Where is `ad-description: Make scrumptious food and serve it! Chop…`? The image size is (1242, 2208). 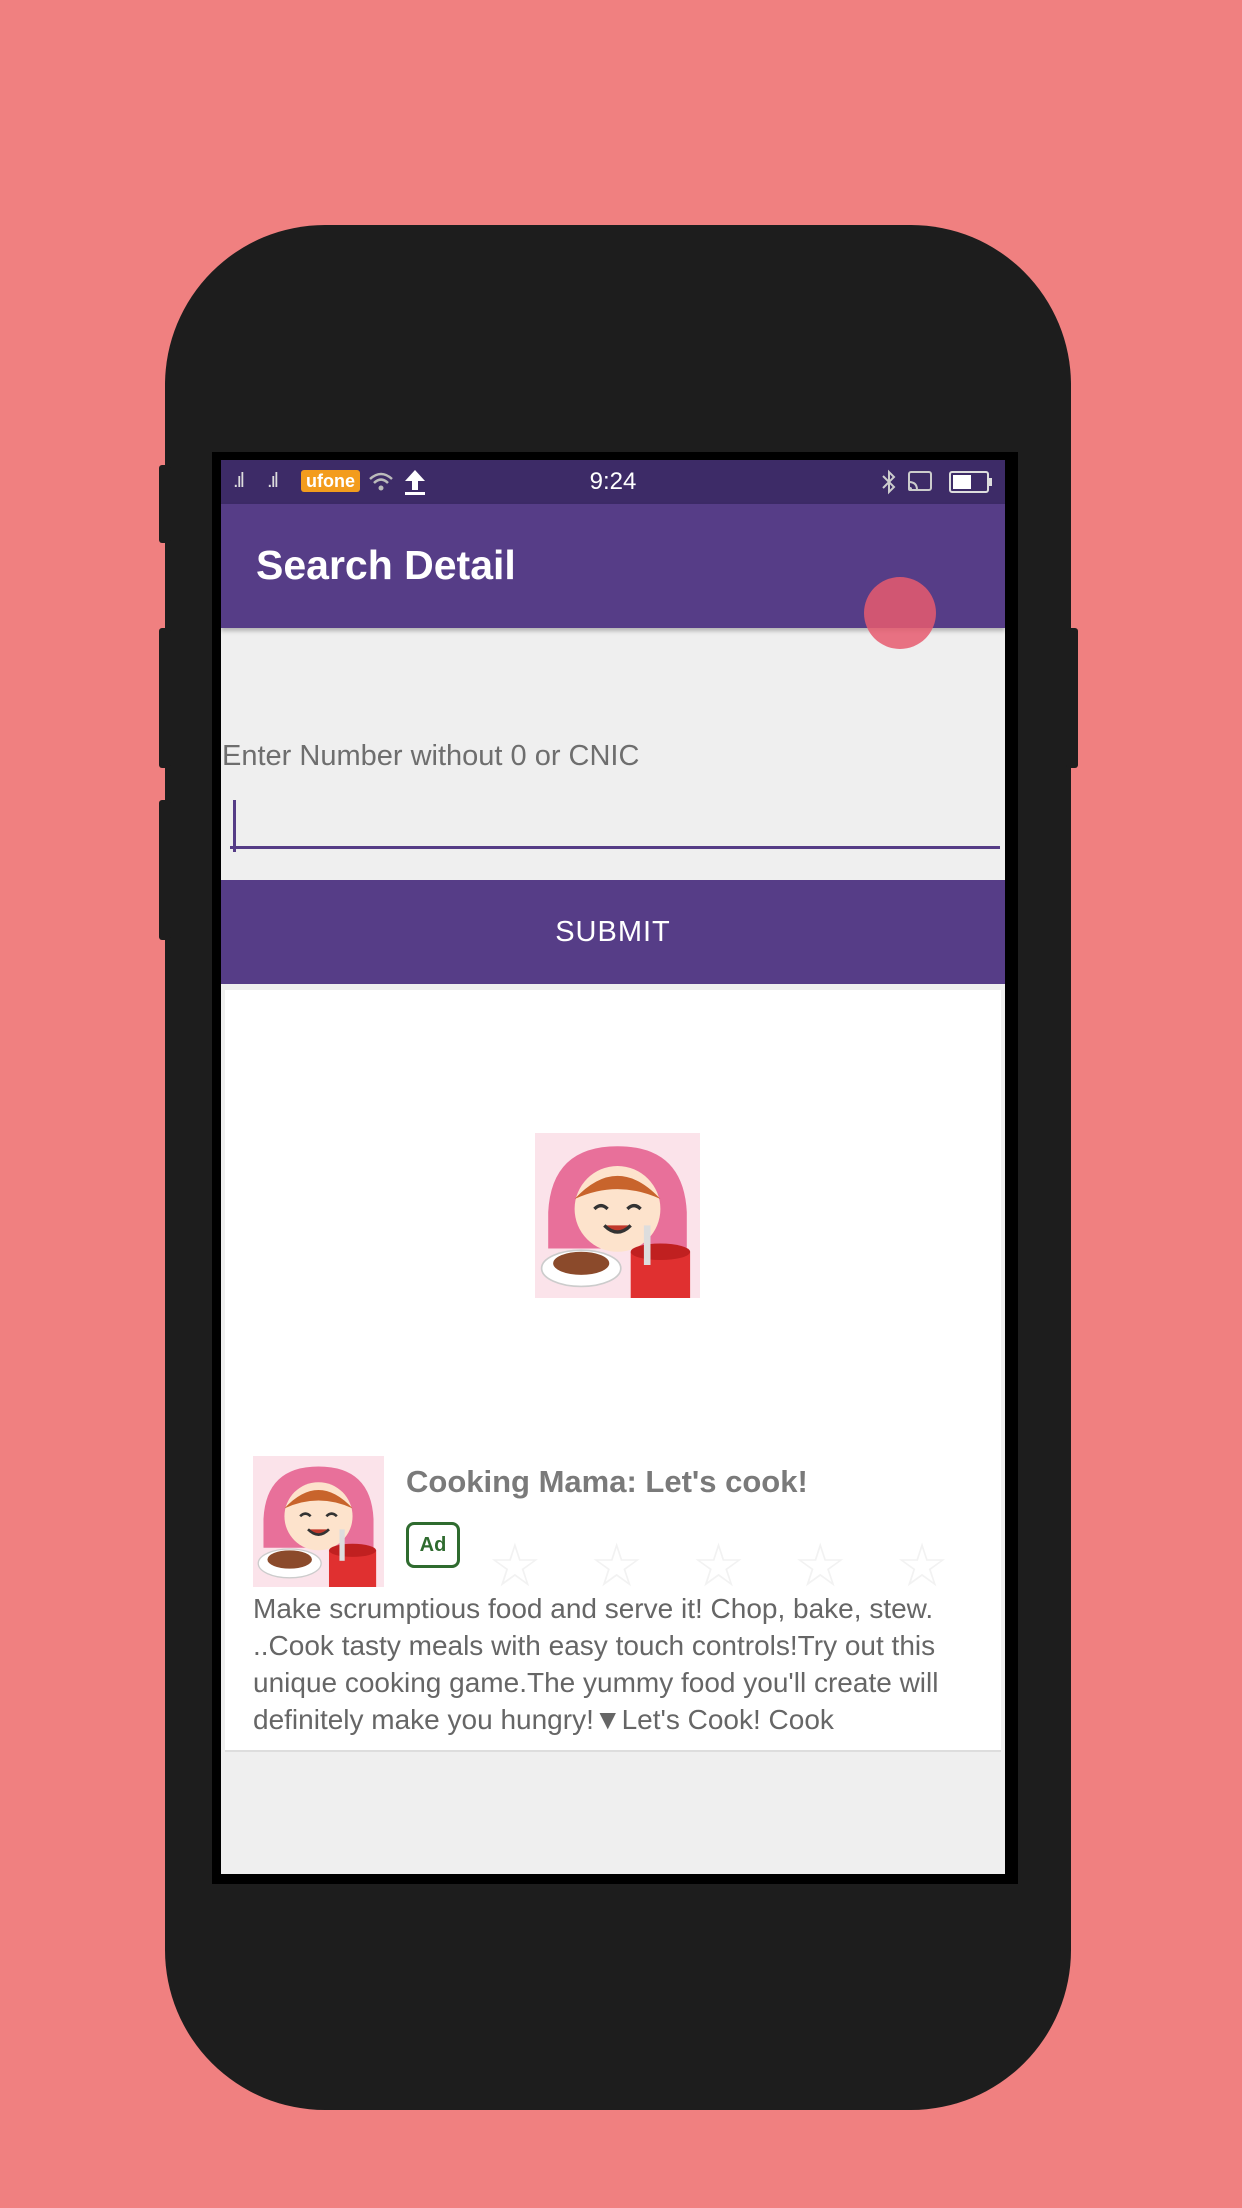 ad-description: Make scrumptious food and serve it! Chop… is located at coordinates (596, 1664).